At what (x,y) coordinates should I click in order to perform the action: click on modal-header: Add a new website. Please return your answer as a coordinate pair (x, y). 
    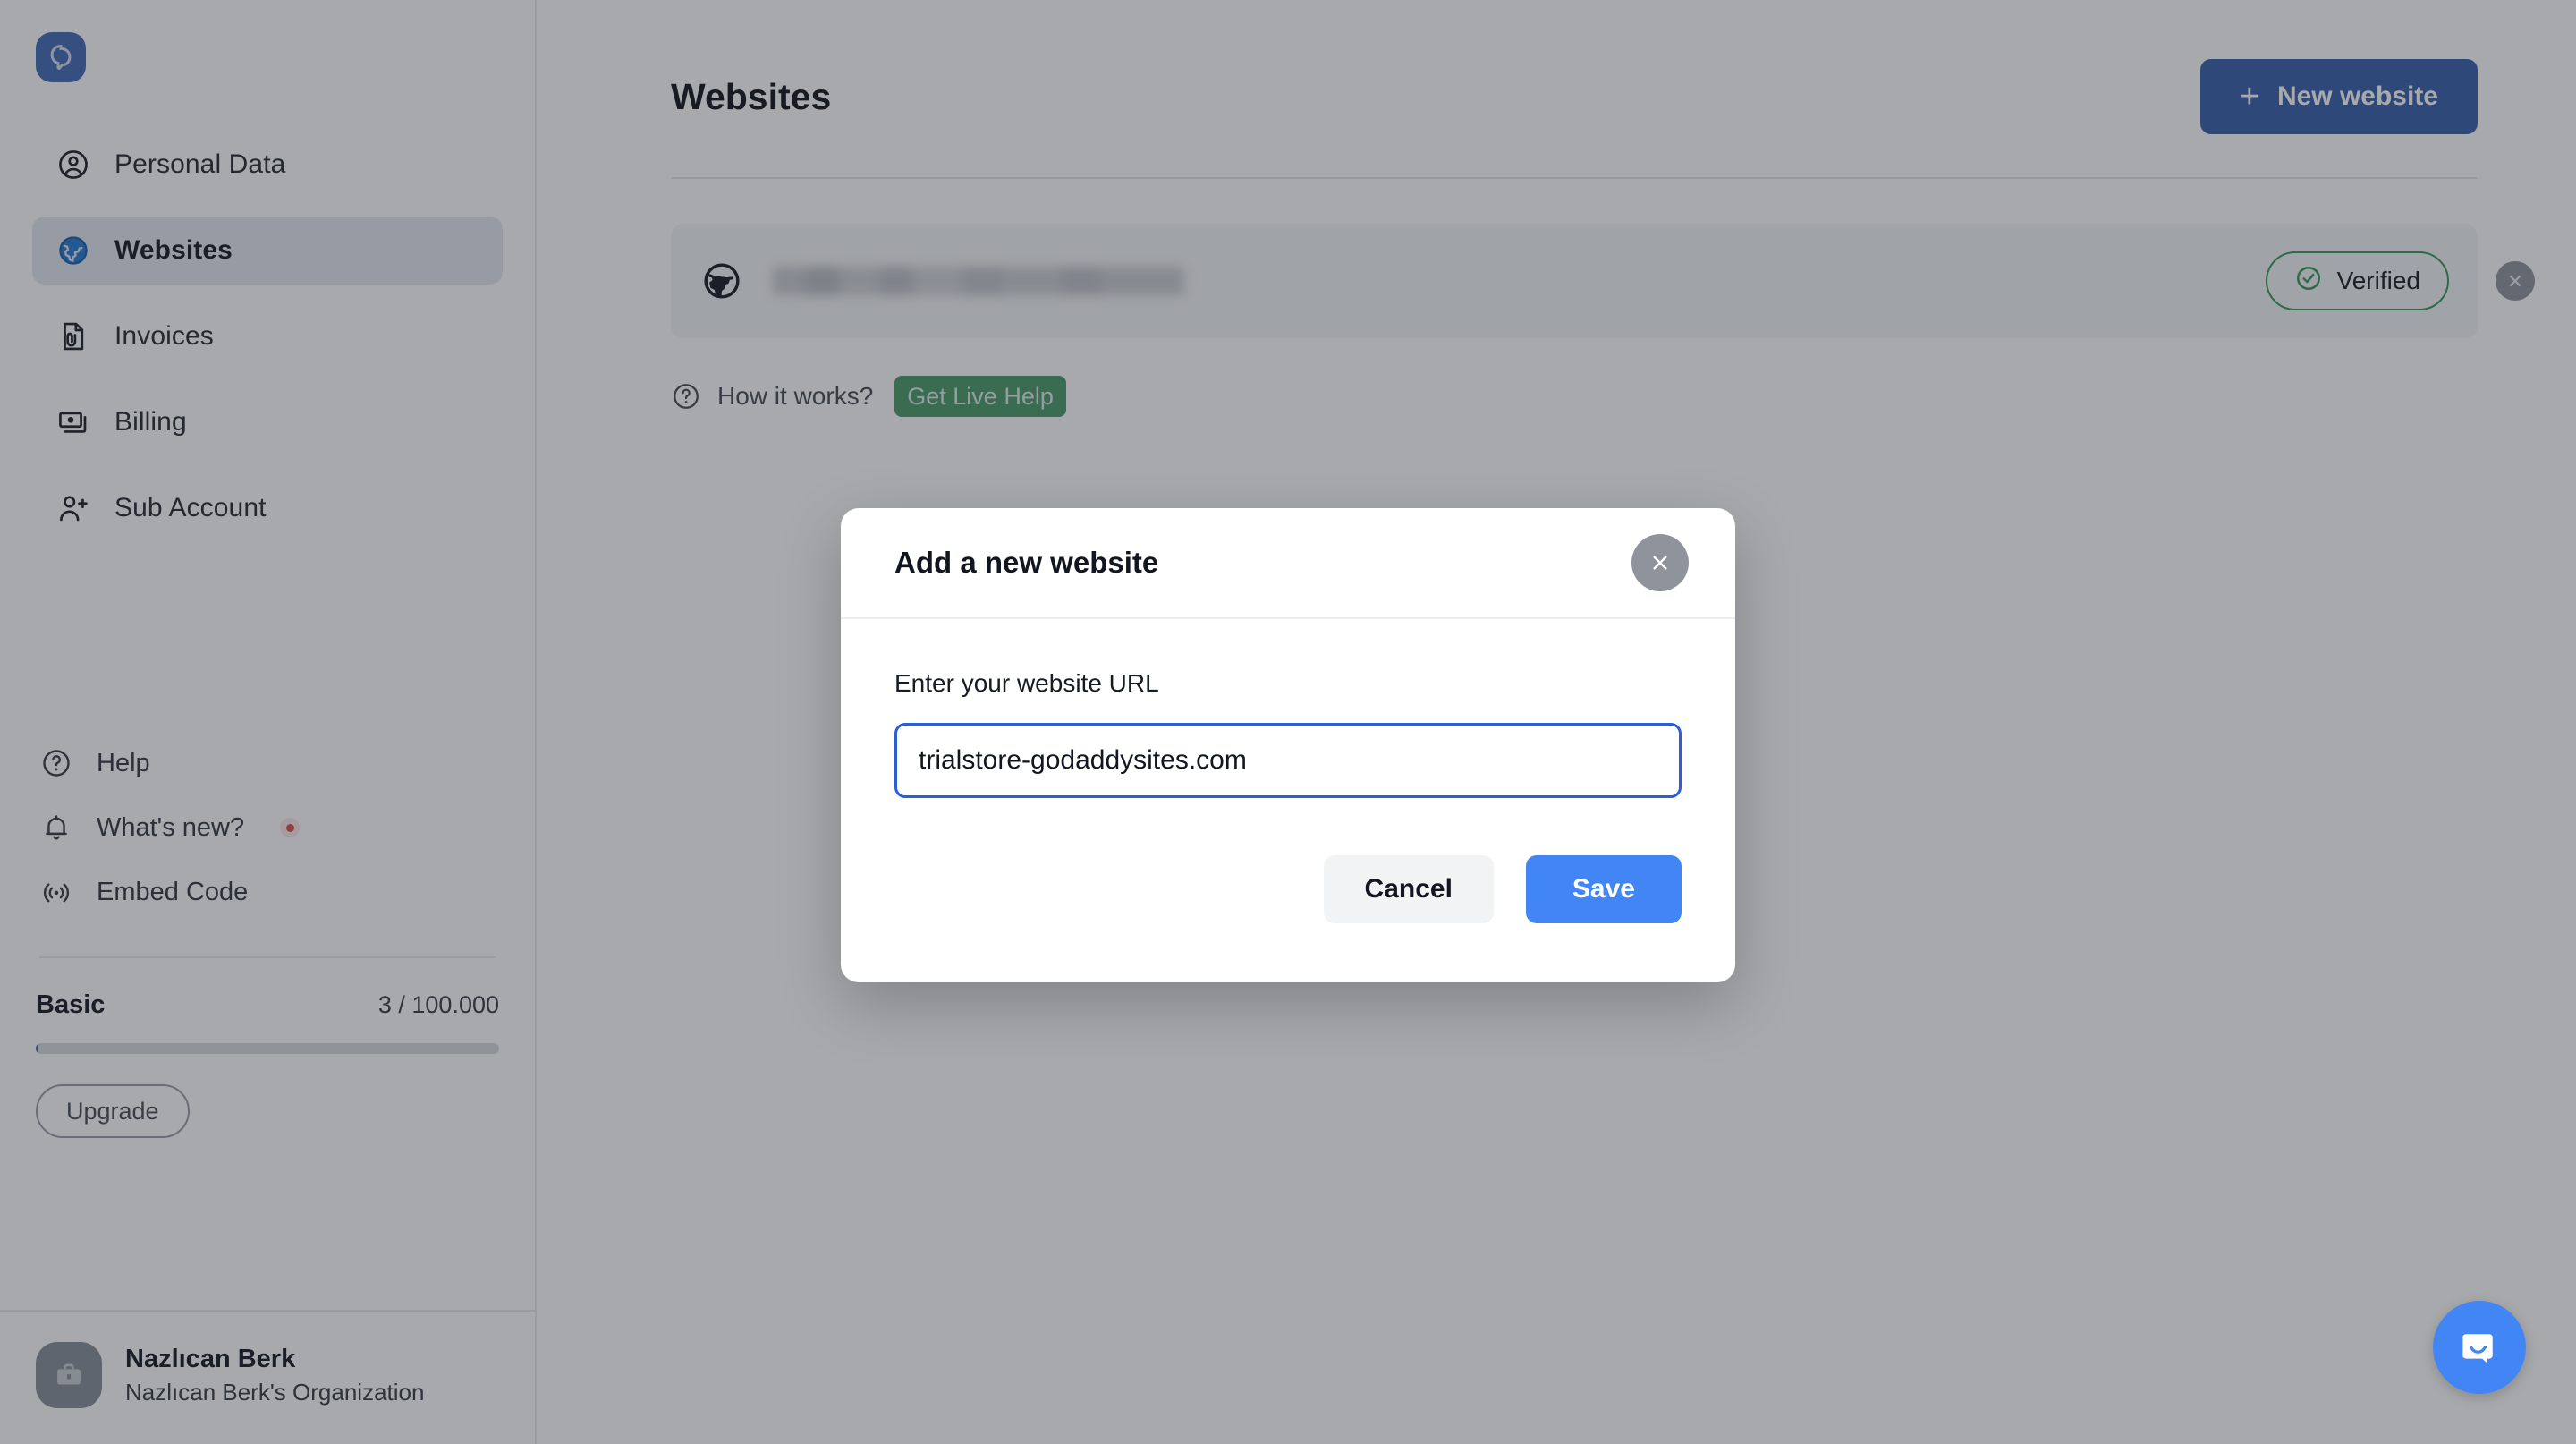
    Looking at the image, I should click on (1288, 563).